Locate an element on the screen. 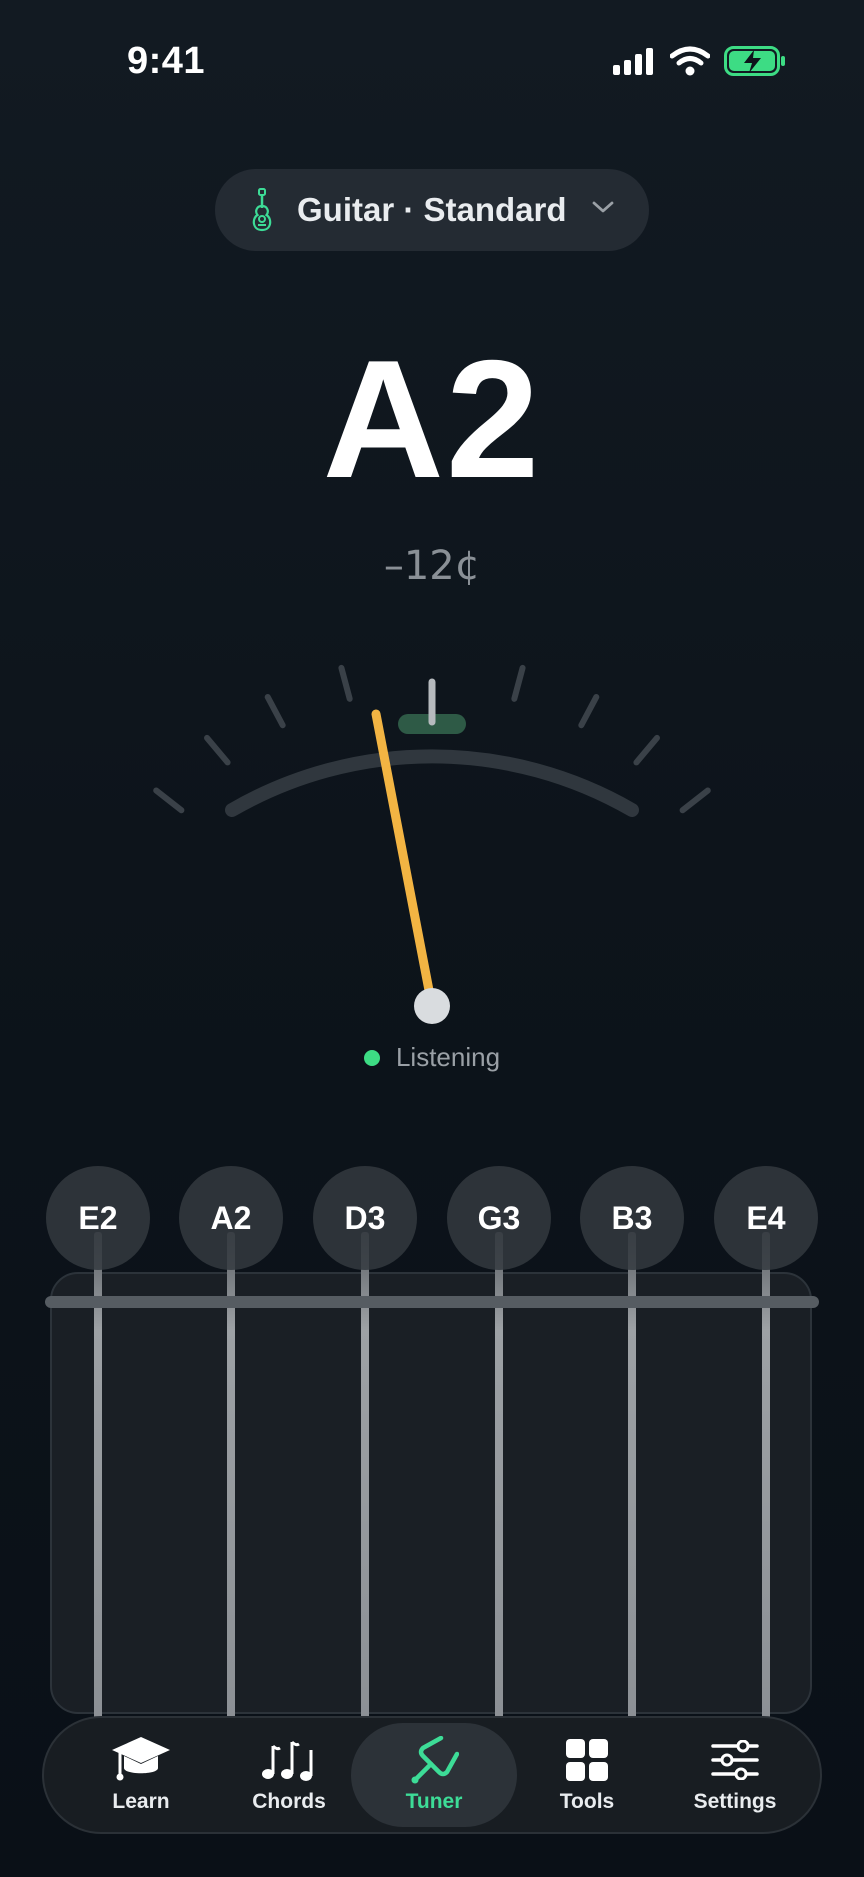 Image resolution: width=864 pixels, height=1877 pixels. string-button-b3: B3 is located at coordinates (632, 1218).